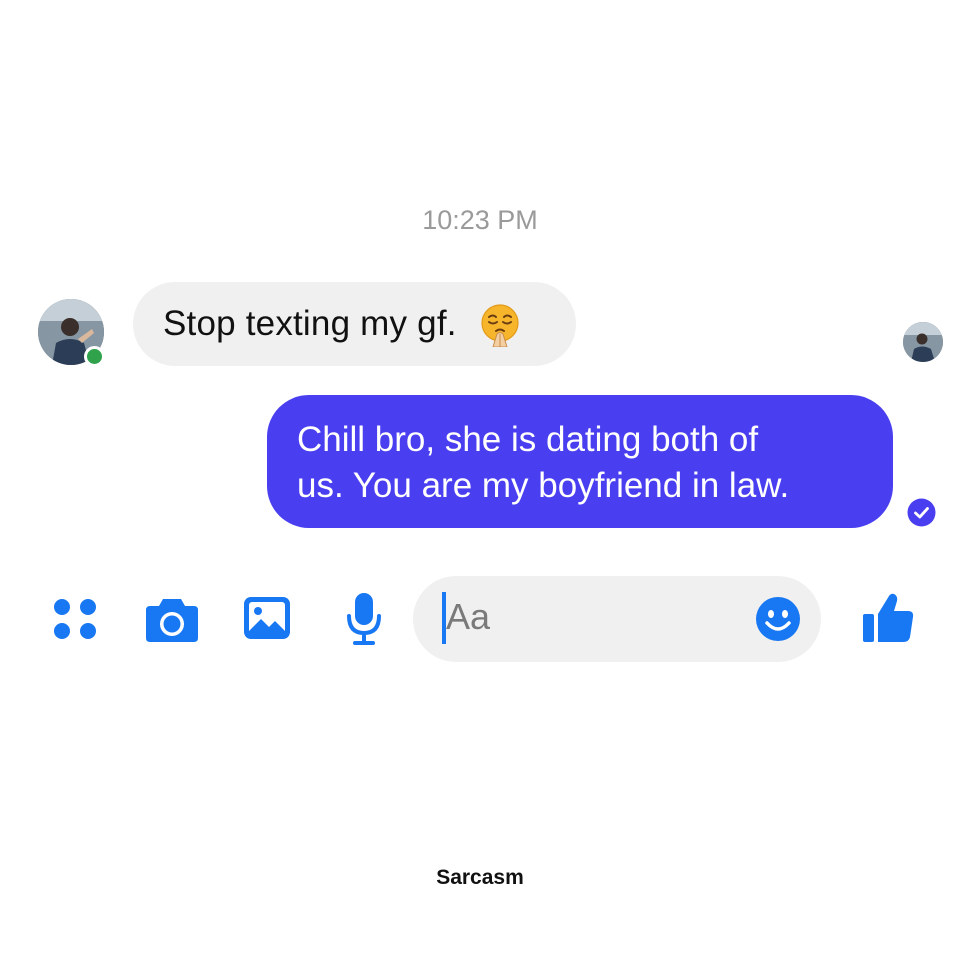 Image resolution: width=960 pixels, height=960 pixels. Describe the element at coordinates (94, 356) in the screenshot. I see `online-status-indicator` at that location.